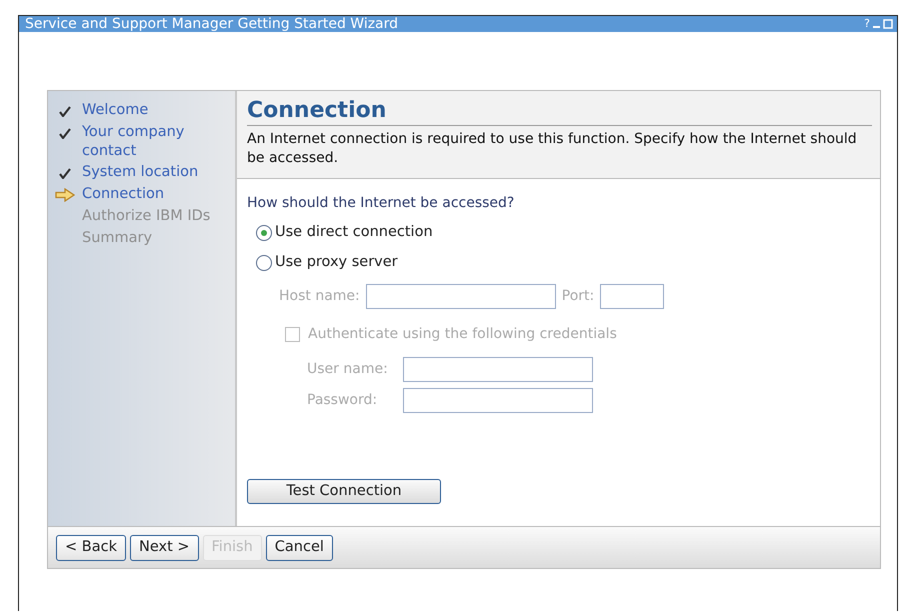 The image size is (908, 613). I want to click on window-title: Service and Support Manager Getting Started Wizard, so click(211, 24).